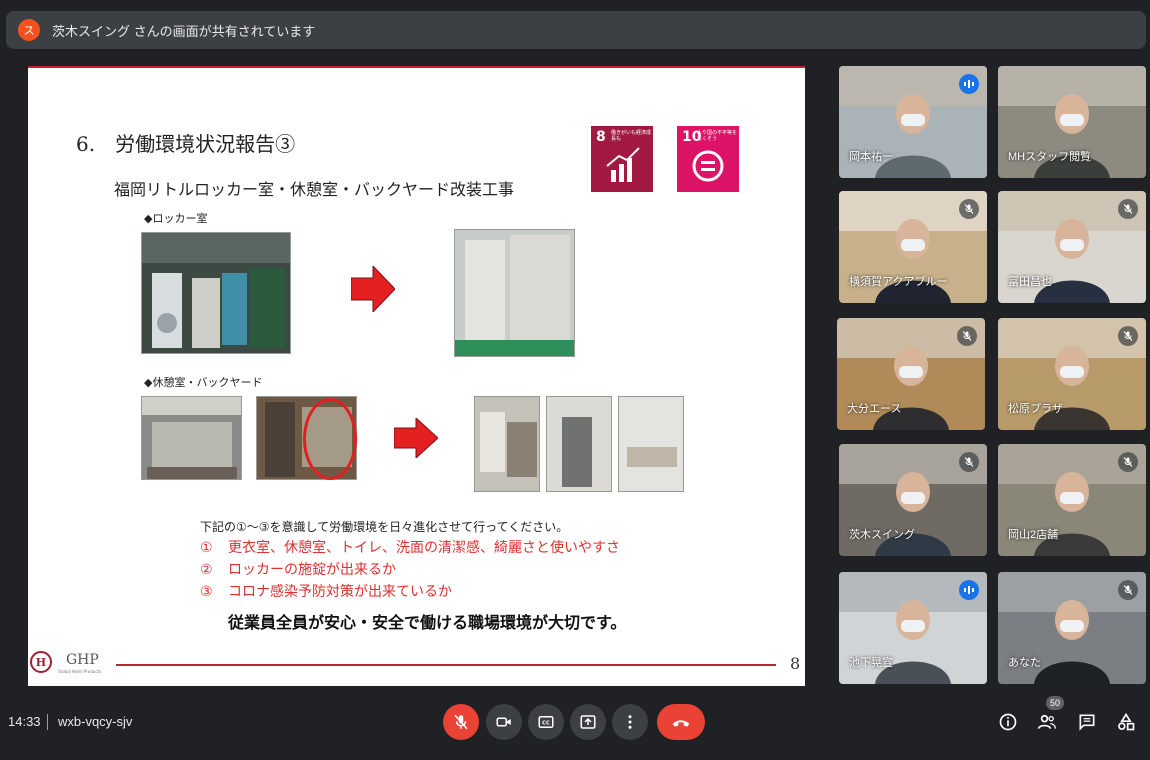 This screenshot has height=760, width=1150. What do you see at coordinates (623, 164) in the screenshot?
I see `sdg-8-graph-icon` at bounding box center [623, 164].